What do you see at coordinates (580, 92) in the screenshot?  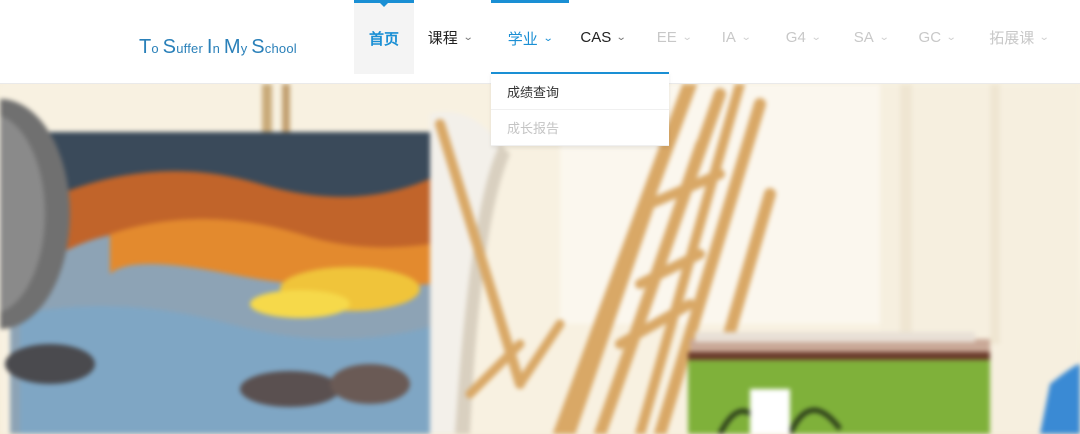 I see `dropdown-item-grade-query: 成绩查询` at bounding box center [580, 92].